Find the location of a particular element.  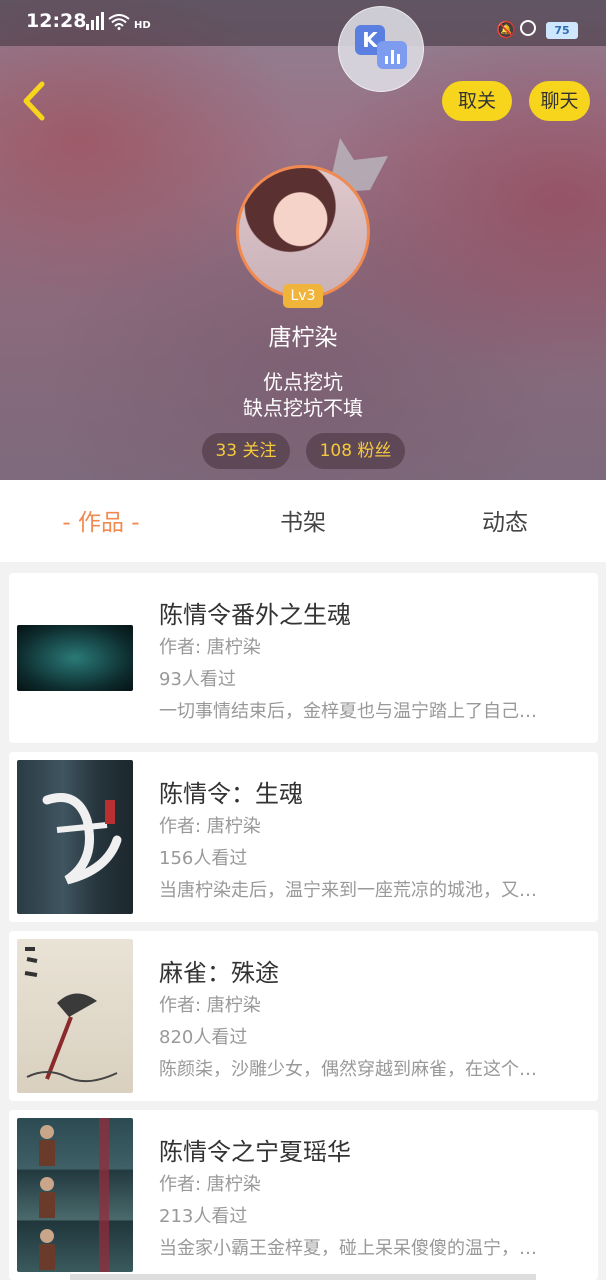

bio-line-1: 优点挖坑 is located at coordinates (303, 382).